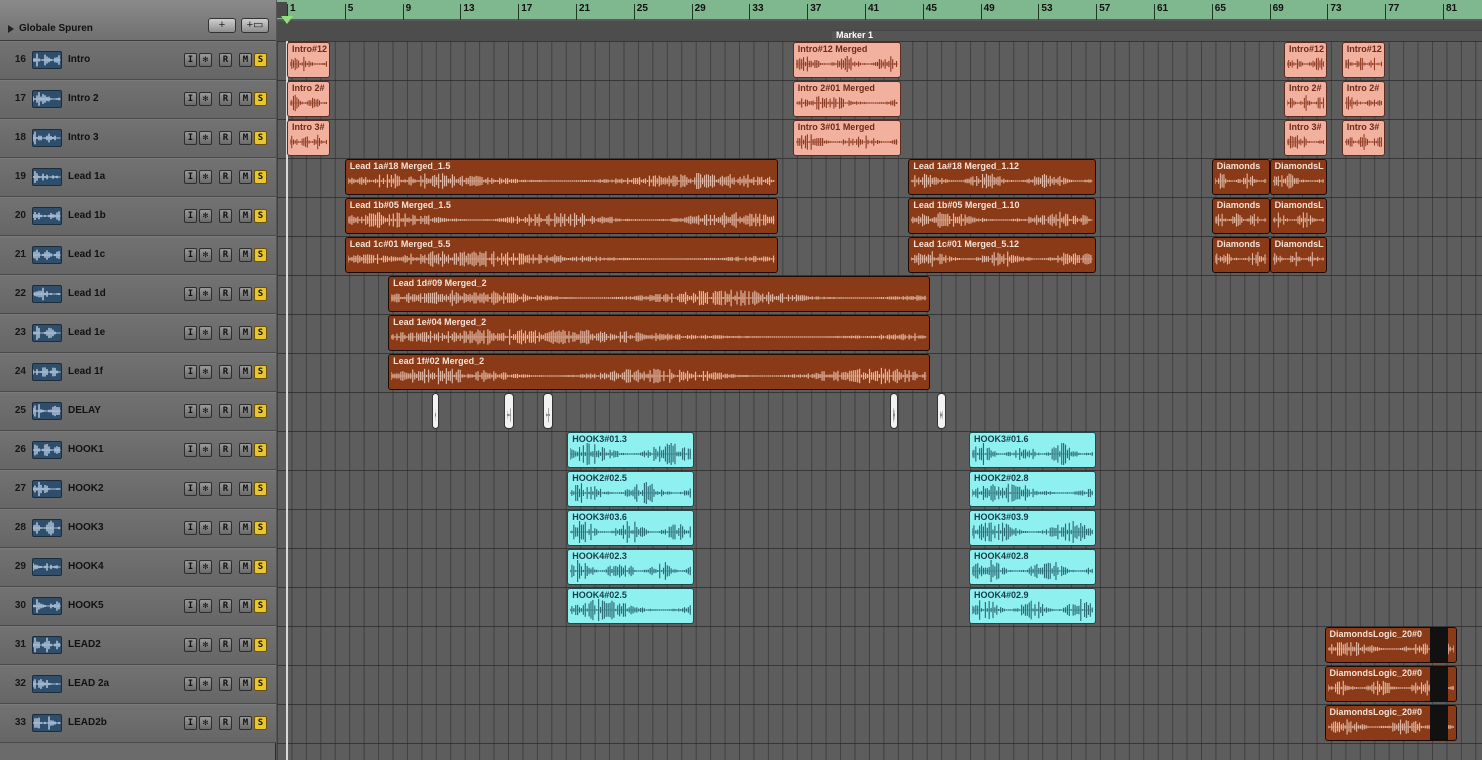 This screenshot has height=760, width=1482. What do you see at coordinates (561, 177) in the screenshot?
I see `audio-region: Lead 1a#18 Merged_1.5` at bounding box center [561, 177].